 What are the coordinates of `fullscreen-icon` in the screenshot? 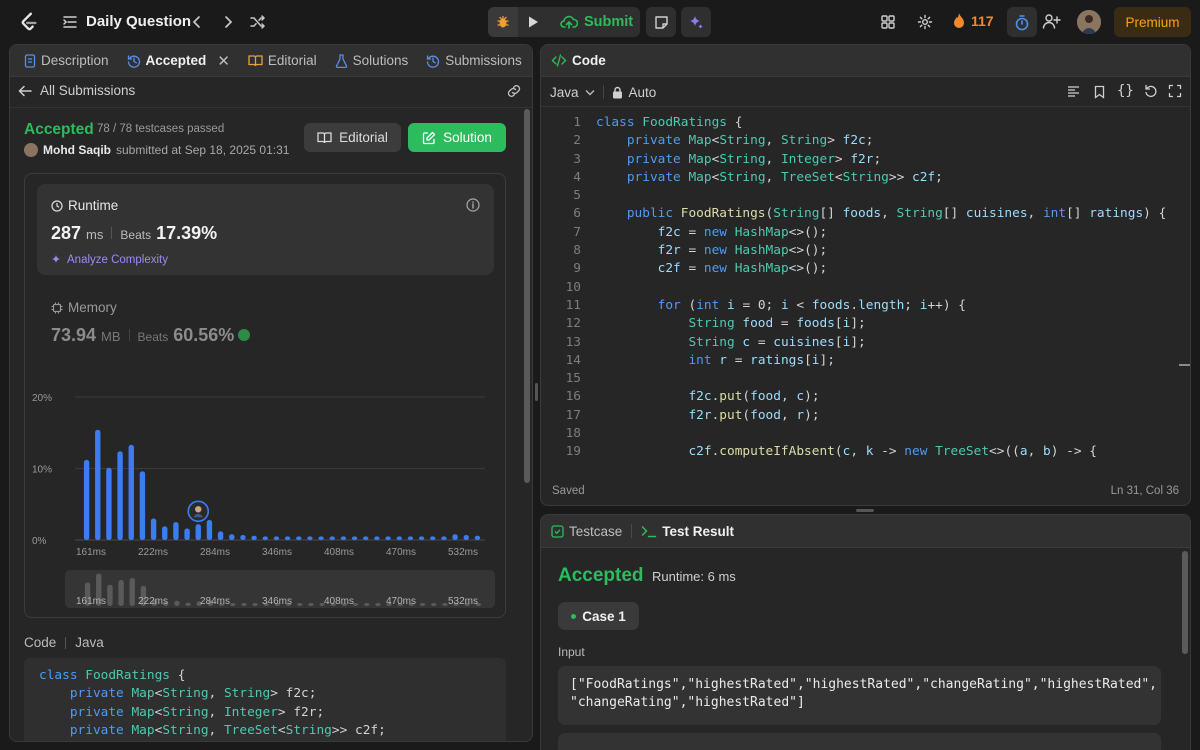 It's located at (1175, 92).